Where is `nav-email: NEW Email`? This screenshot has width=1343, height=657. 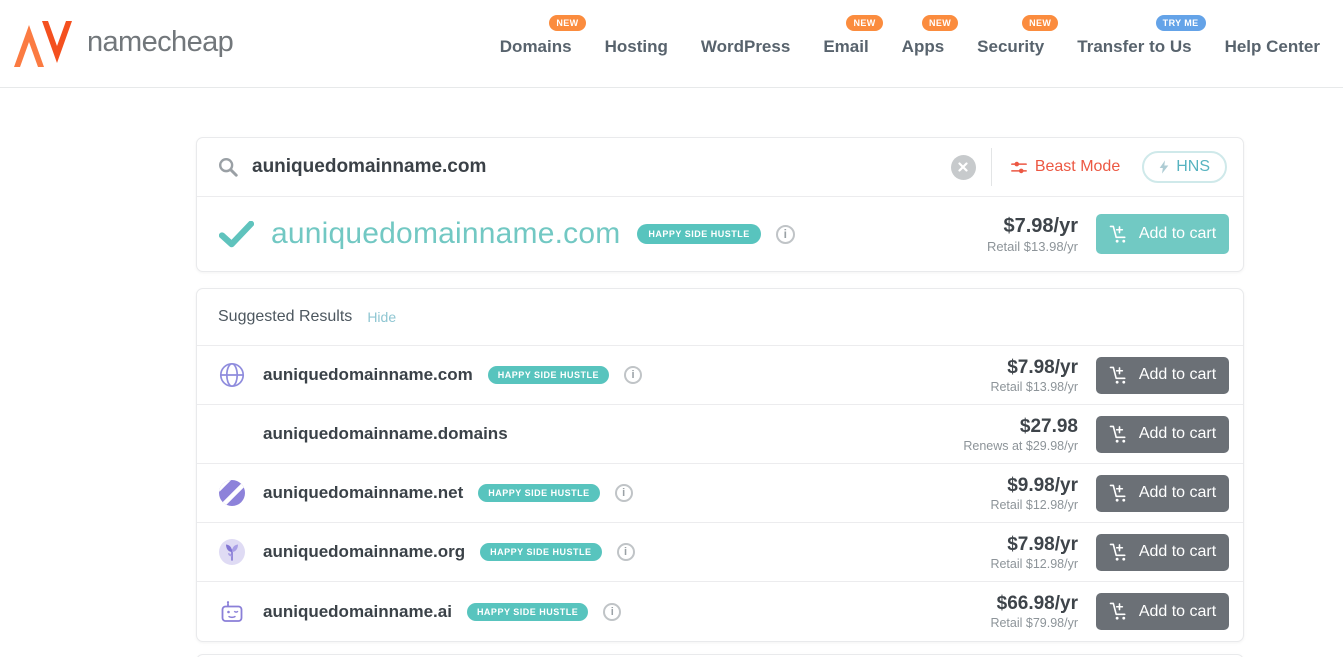
nav-email: NEW Email is located at coordinates (853, 35).